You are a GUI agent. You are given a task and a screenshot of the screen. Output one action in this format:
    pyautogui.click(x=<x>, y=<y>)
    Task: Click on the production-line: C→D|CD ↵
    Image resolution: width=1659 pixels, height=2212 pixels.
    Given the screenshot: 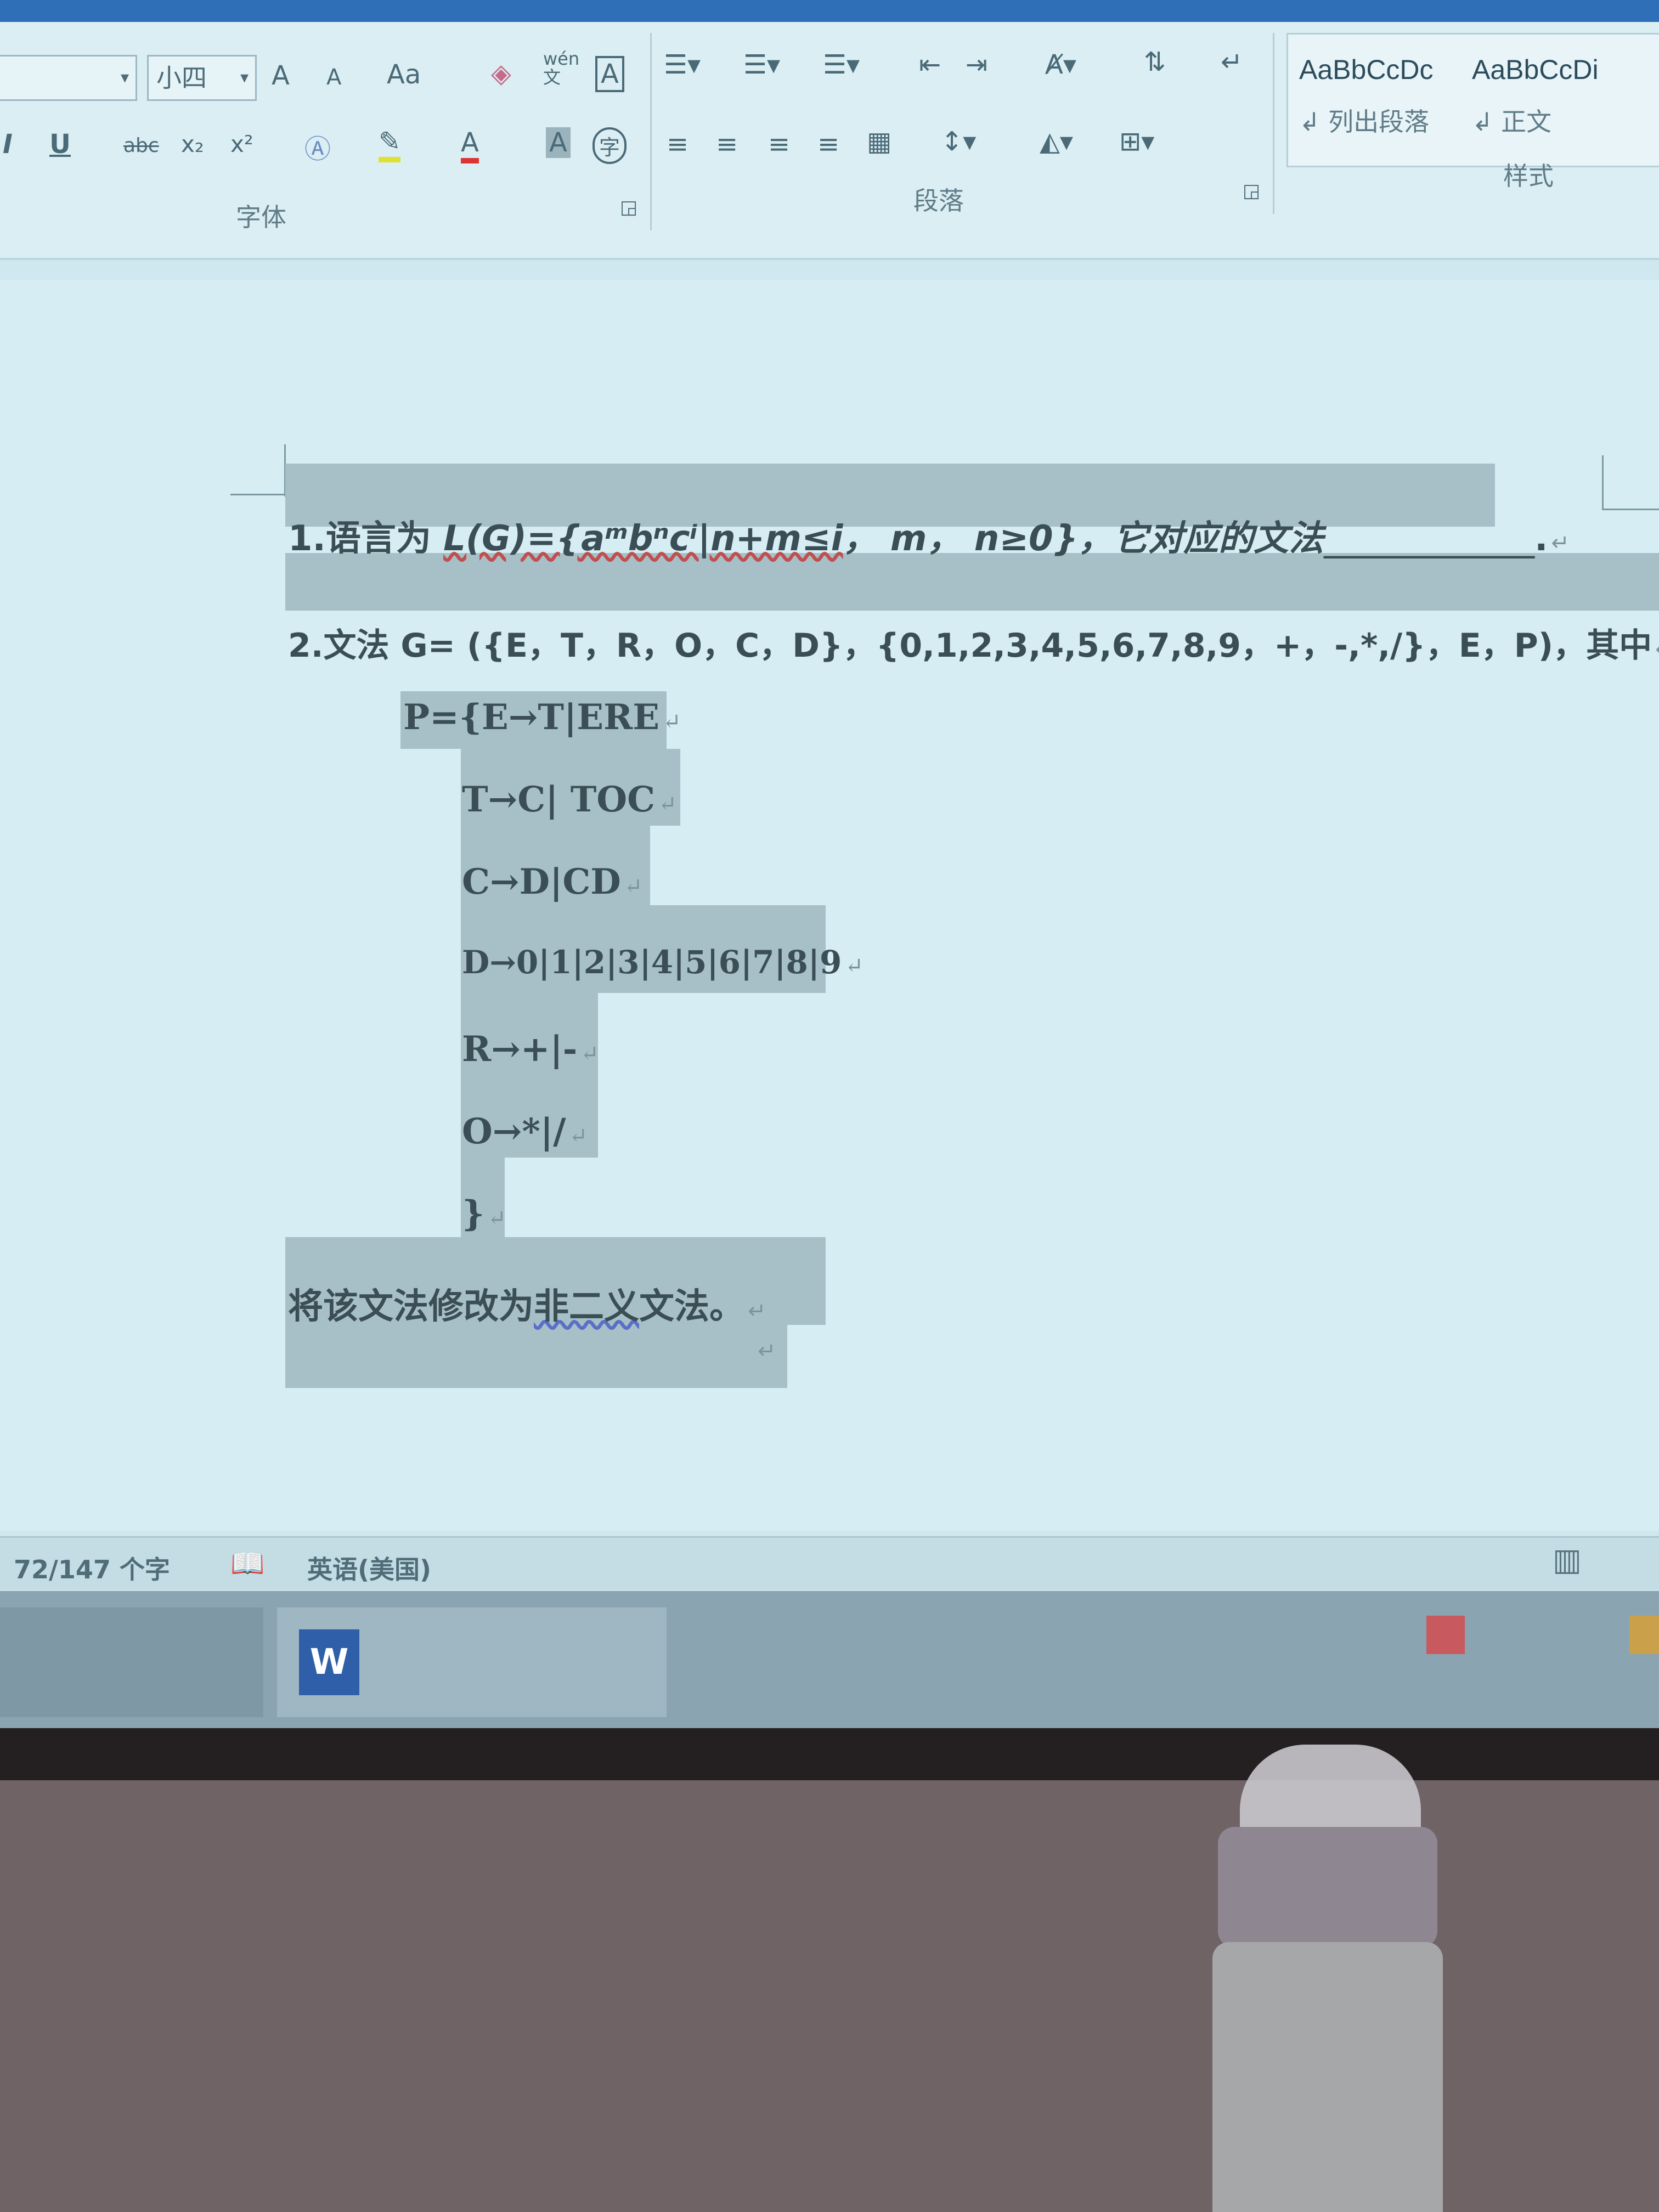 What is the action you would take?
    pyautogui.click(x=552, y=881)
    